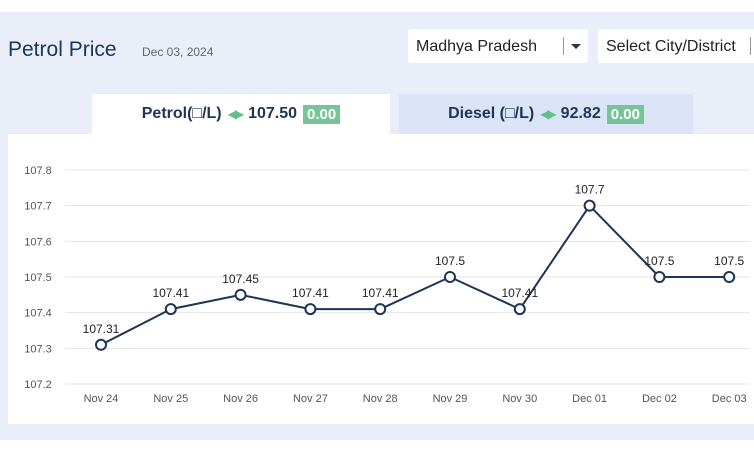 The height and width of the screenshot is (452, 754). I want to click on tab-petrol-price: 107.50, so click(273, 113).